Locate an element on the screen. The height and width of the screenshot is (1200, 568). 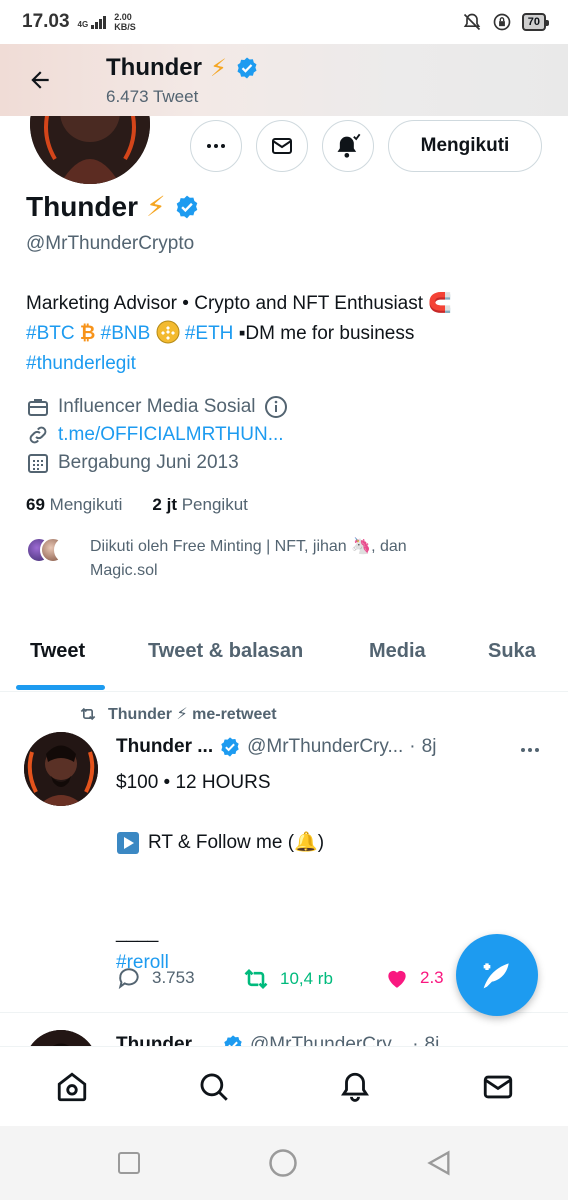
link-icon is located at coordinates (38, 435).